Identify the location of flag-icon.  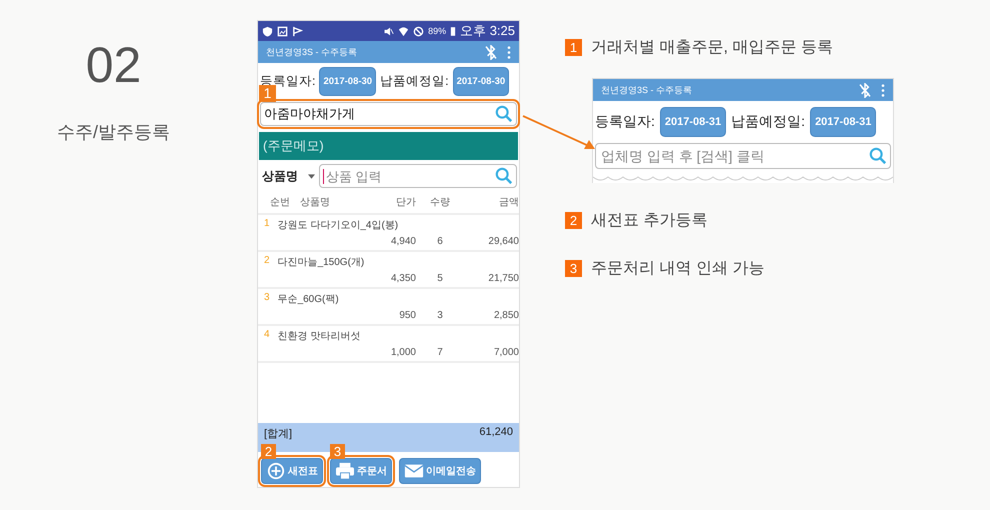
(297, 31).